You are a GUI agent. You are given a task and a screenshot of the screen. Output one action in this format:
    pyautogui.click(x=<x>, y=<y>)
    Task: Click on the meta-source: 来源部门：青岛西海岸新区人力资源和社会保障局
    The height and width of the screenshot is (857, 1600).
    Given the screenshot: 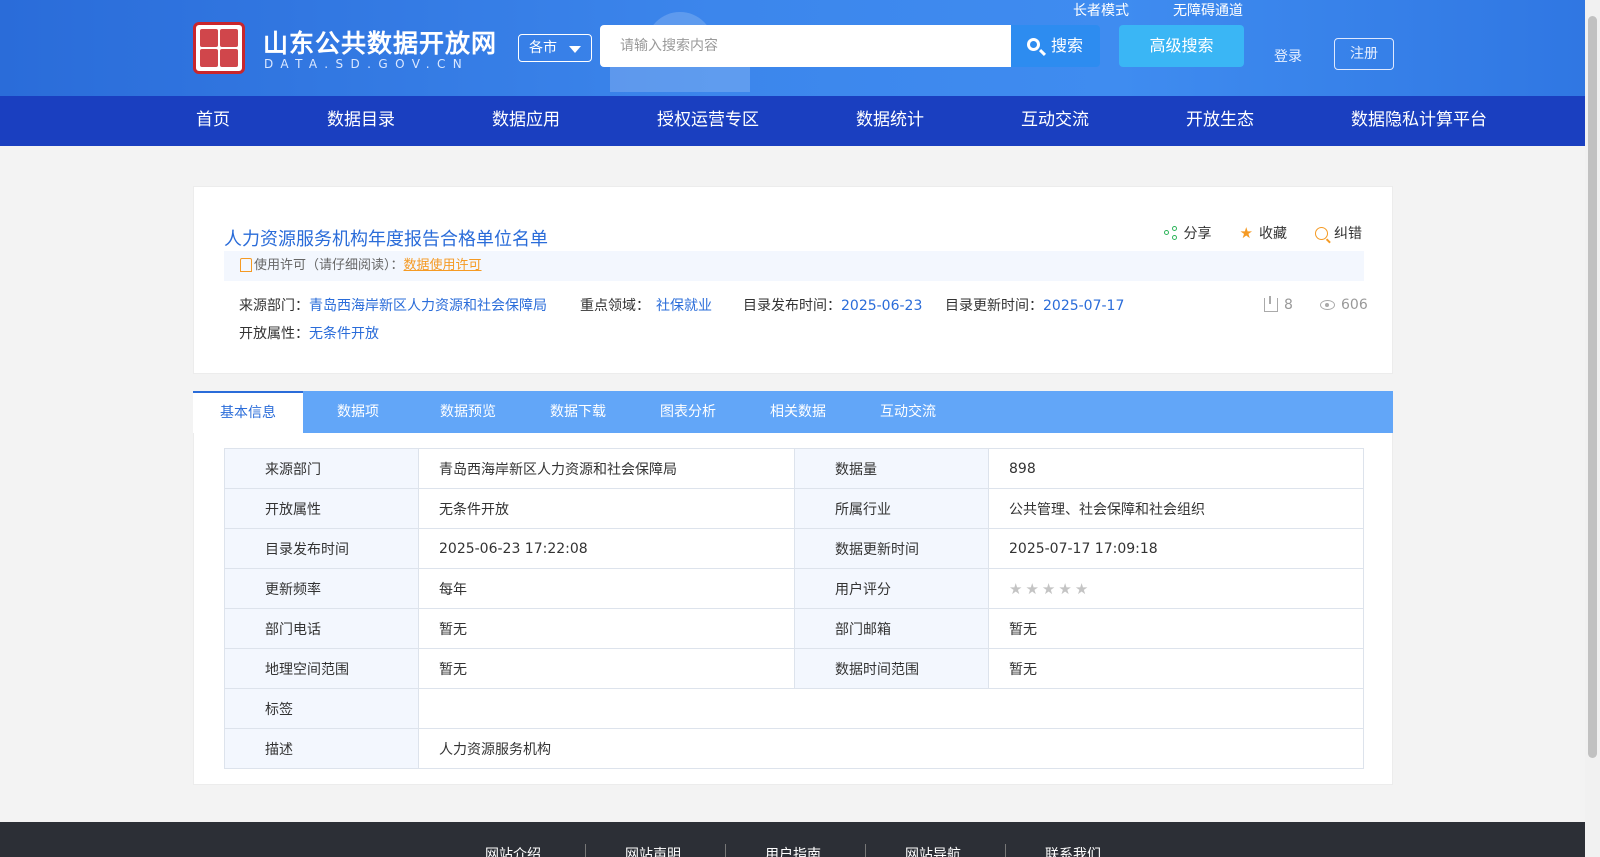 What is the action you would take?
    pyautogui.click(x=393, y=305)
    